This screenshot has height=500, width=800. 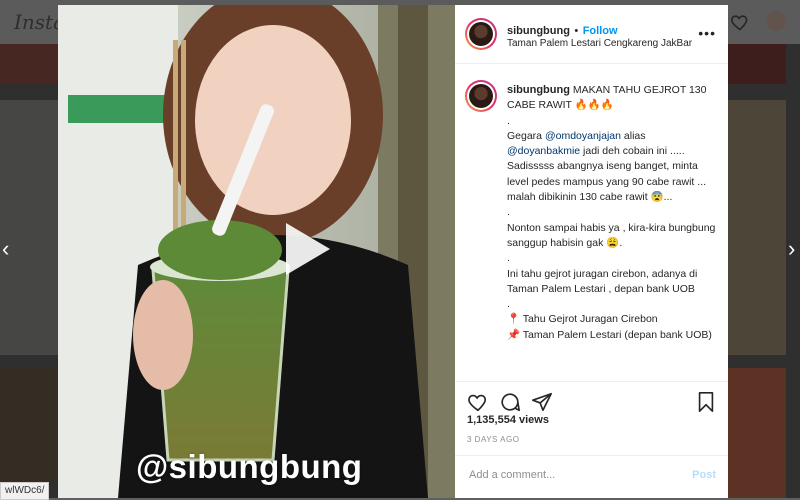 What do you see at coordinates (478, 402) in the screenshot?
I see `heart-icon` at bounding box center [478, 402].